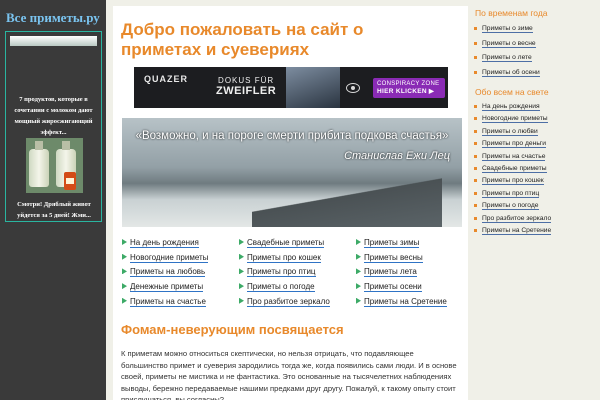  I want to click on category-link: Приметы на Сретение, so click(401, 302).